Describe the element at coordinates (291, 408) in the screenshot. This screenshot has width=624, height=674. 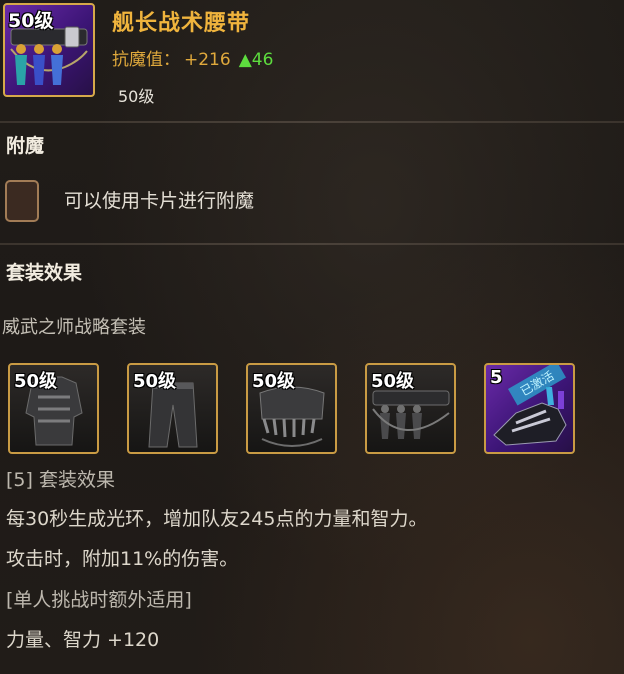
I see `set-piece-shoulder: 50级` at that location.